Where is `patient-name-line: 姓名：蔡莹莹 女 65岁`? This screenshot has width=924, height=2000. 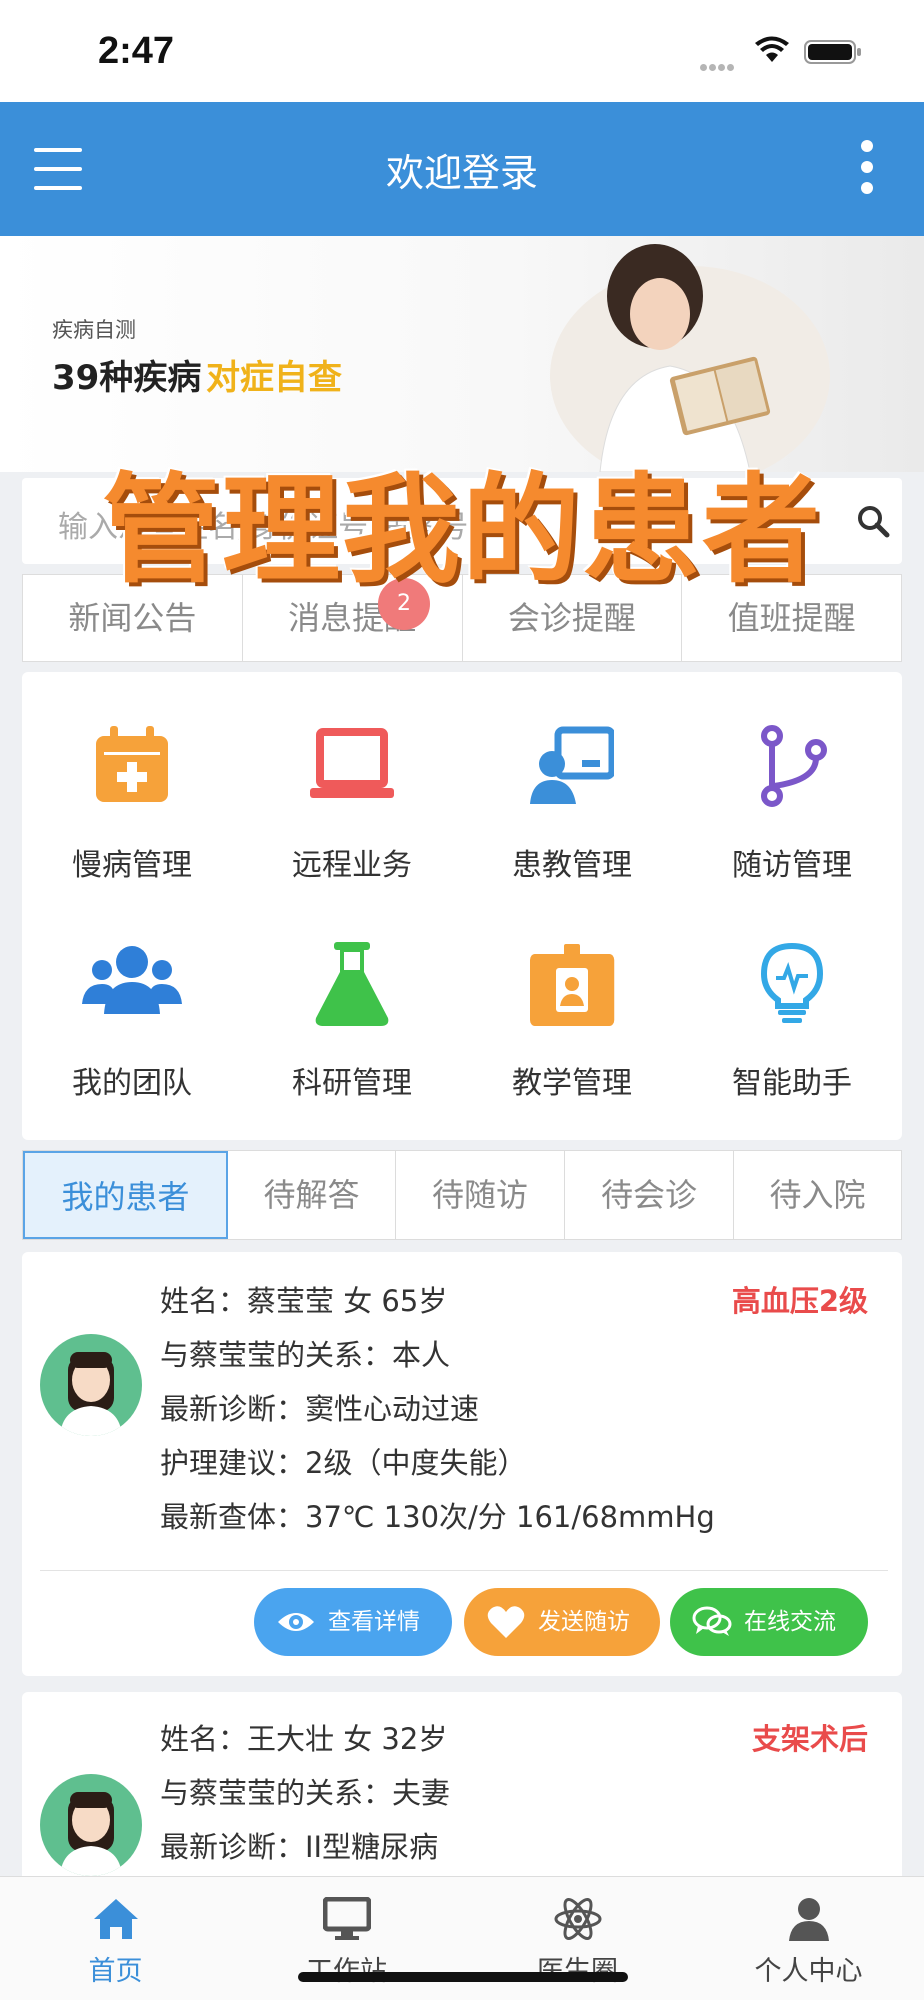 patient-name-line: 姓名：蔡莹莹 女 65岁 is located at coordinates (304, 1301).